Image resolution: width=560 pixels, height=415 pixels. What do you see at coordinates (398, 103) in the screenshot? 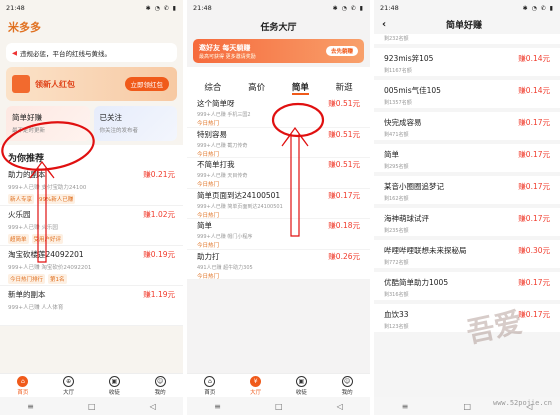
I see `item-meta: 剩1357名额` at bounding box center [398, 103].